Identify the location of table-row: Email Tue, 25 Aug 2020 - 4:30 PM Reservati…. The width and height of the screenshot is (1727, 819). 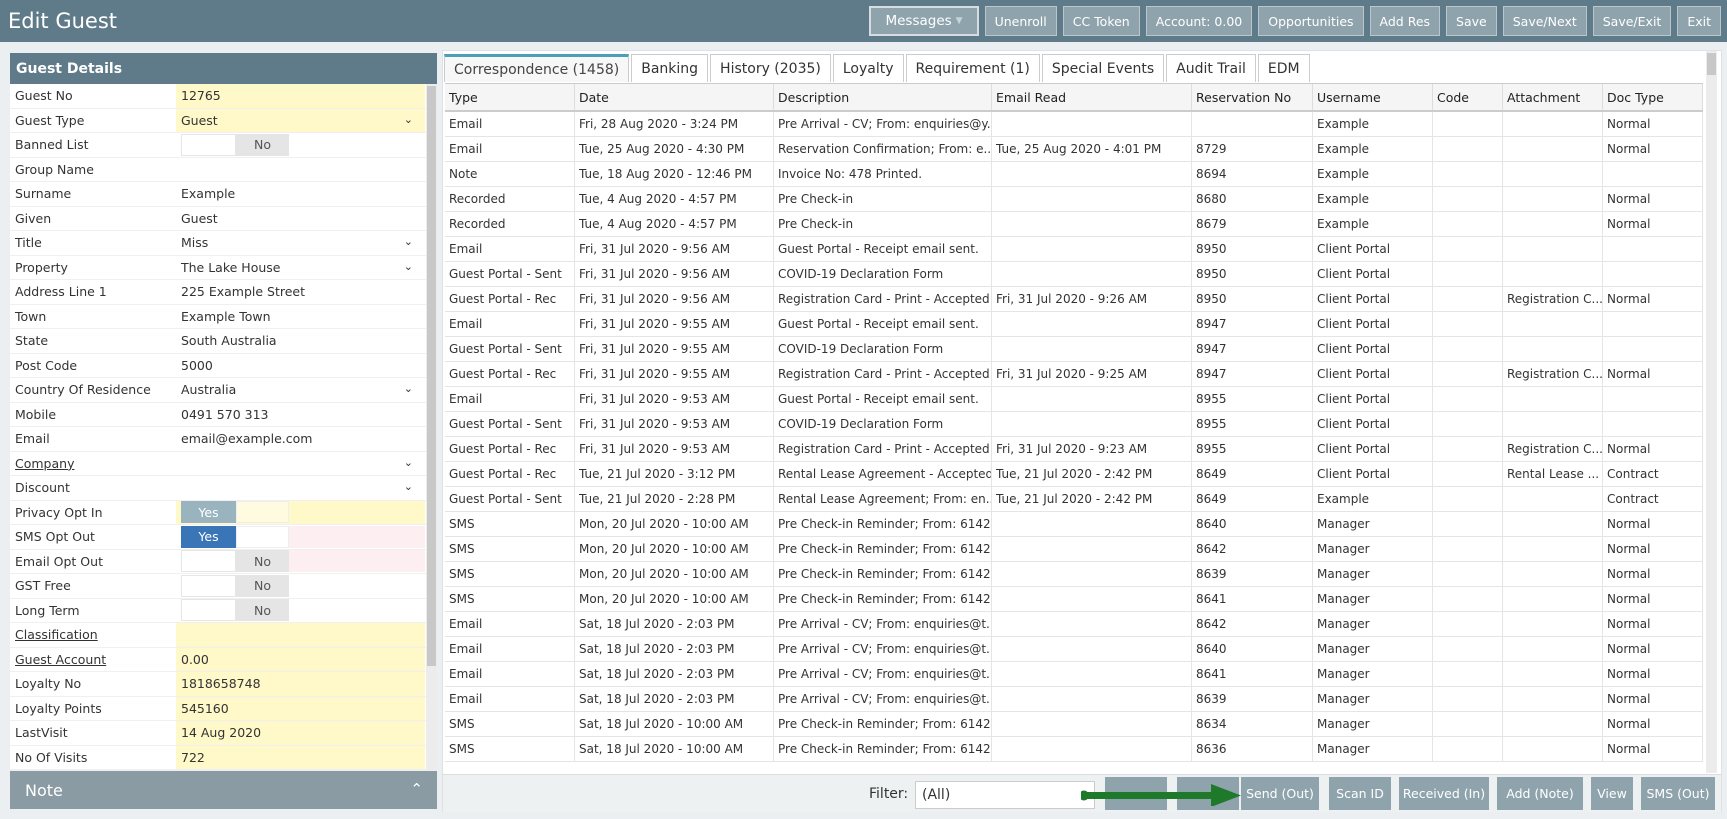
(1074, 149).